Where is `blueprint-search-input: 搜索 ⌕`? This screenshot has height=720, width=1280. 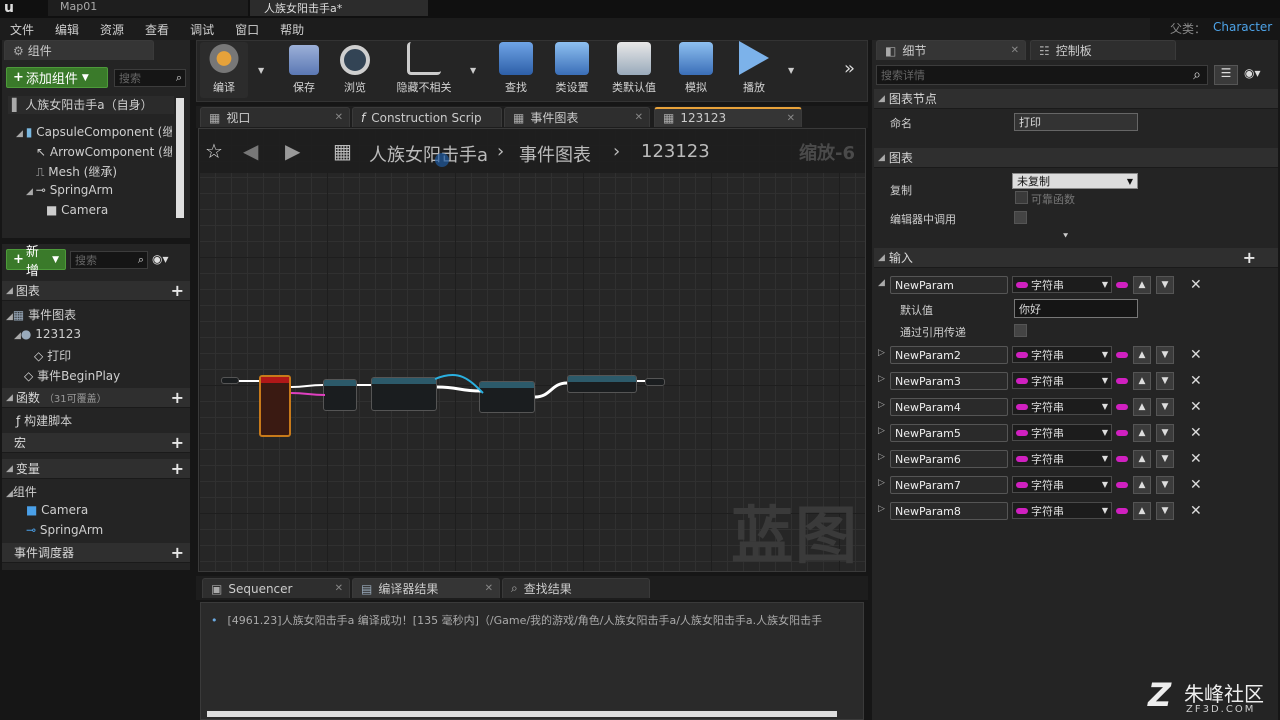 blueprint-search-input: 搜索 ⌕ is located at coordinates (109, 260).